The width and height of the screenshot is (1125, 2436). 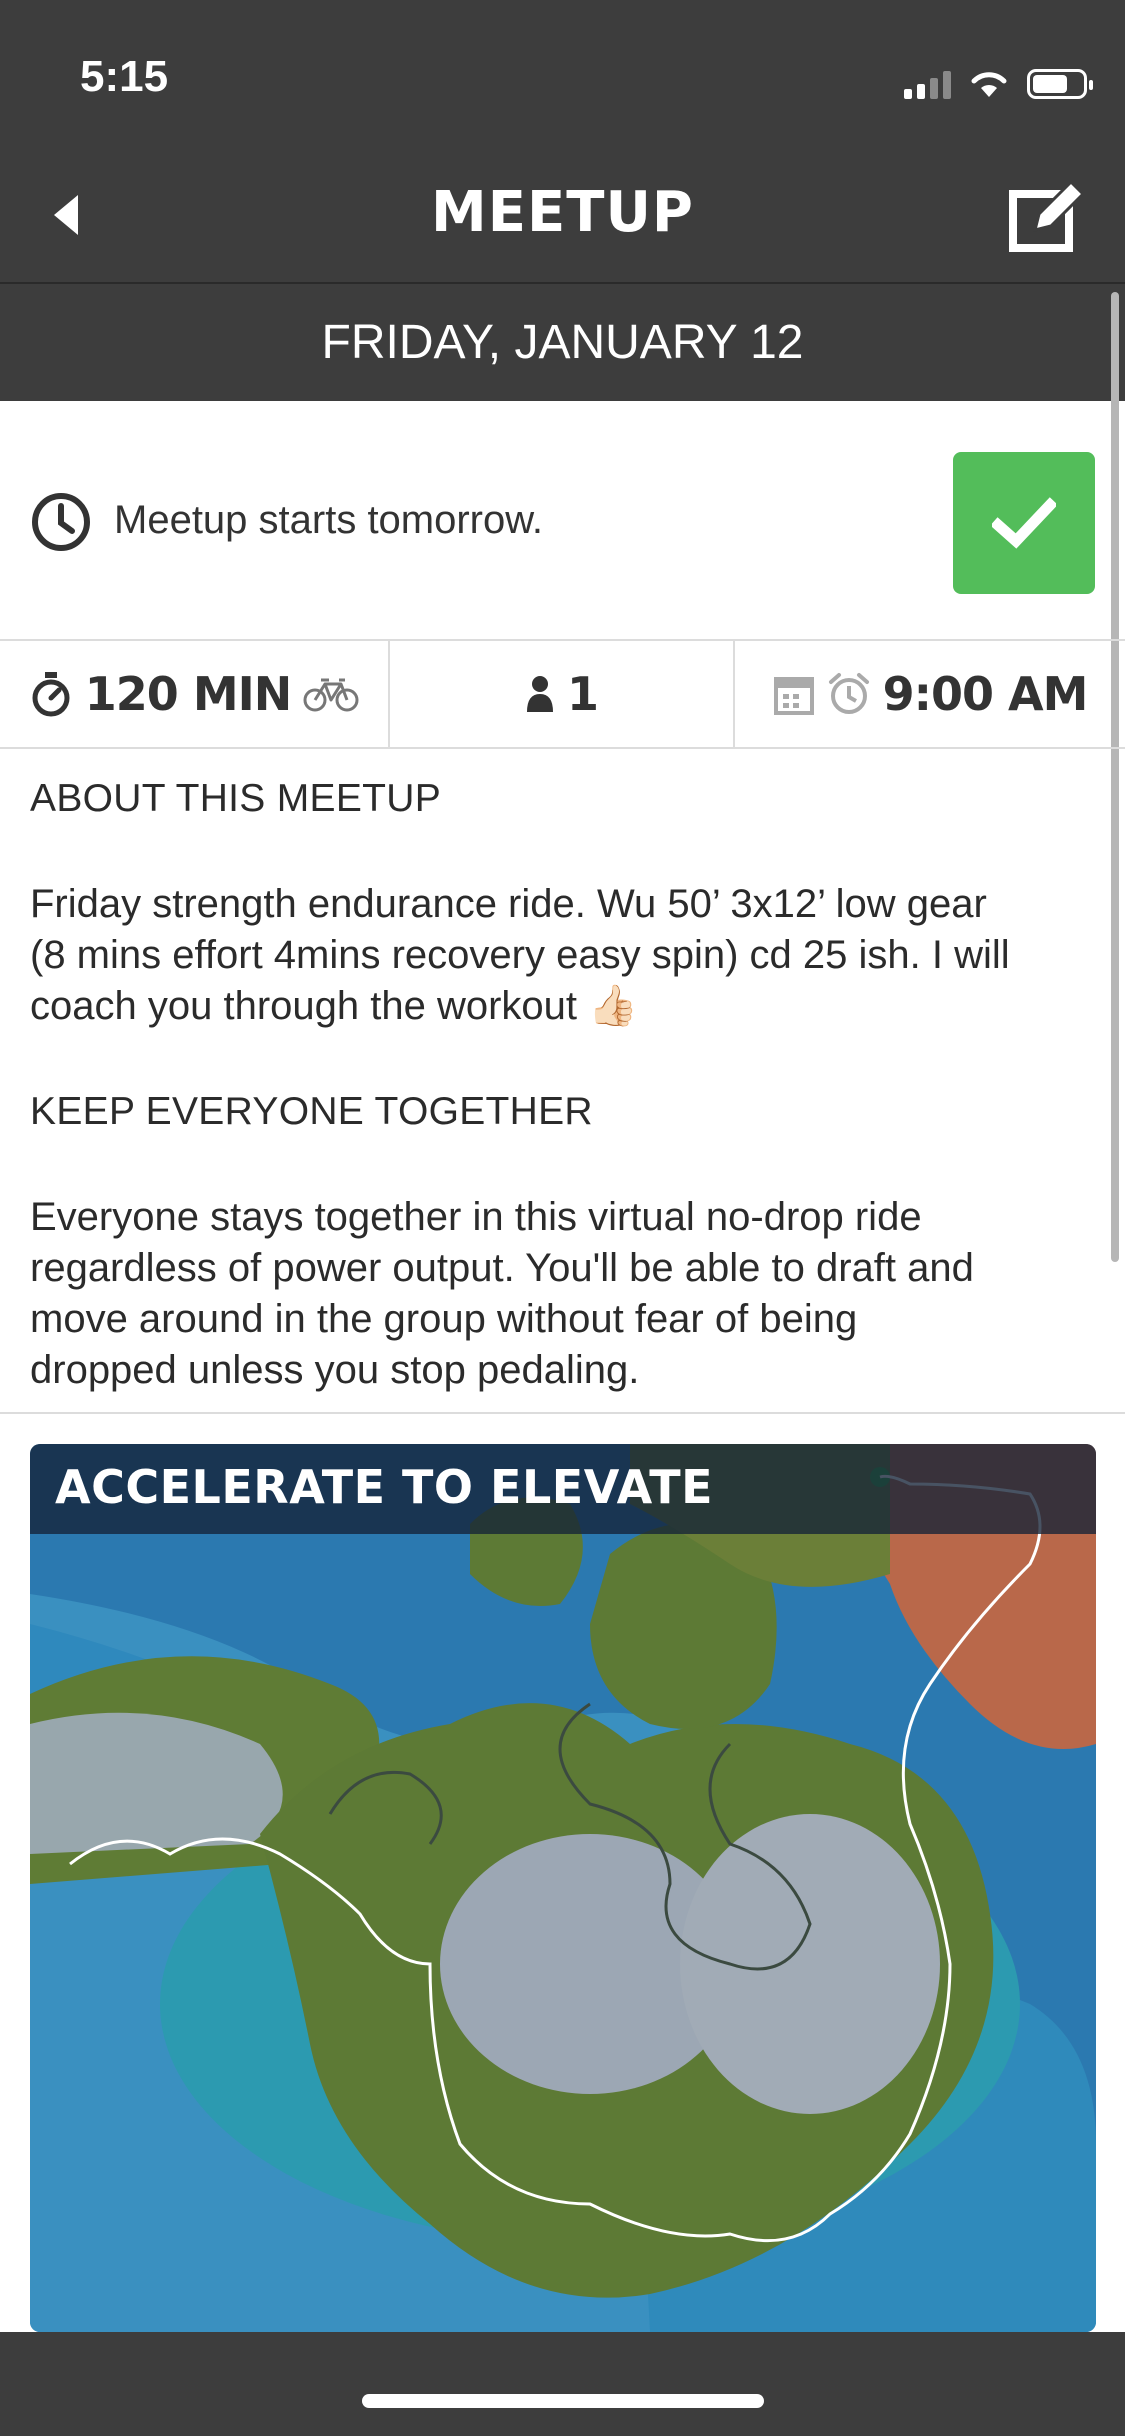 What do you see at coordinates (1046, 215) in the screenshot?
I see `edit-icon` at bounding box center [1046, 215].